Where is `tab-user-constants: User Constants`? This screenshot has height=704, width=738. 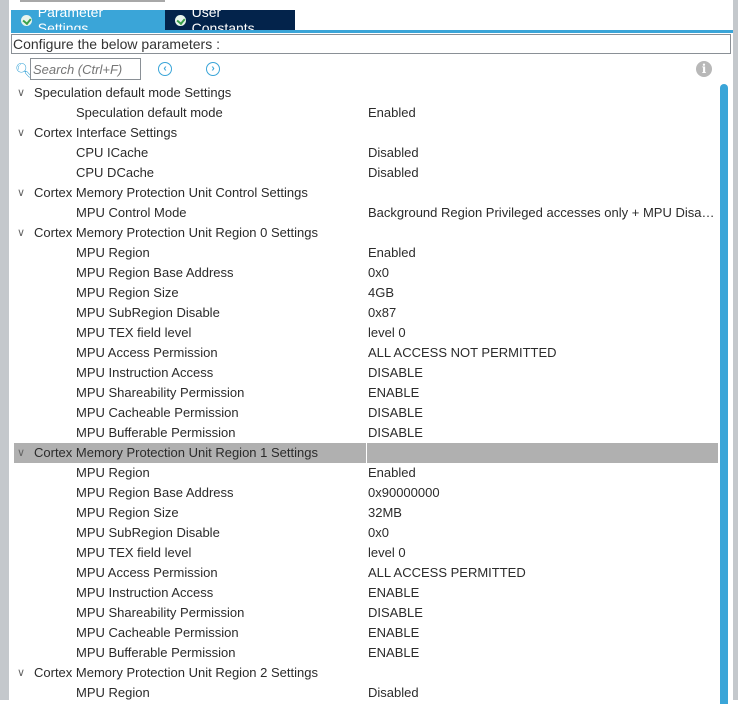
tab-user-constants: User Constants is located at coordinates (230, 20).